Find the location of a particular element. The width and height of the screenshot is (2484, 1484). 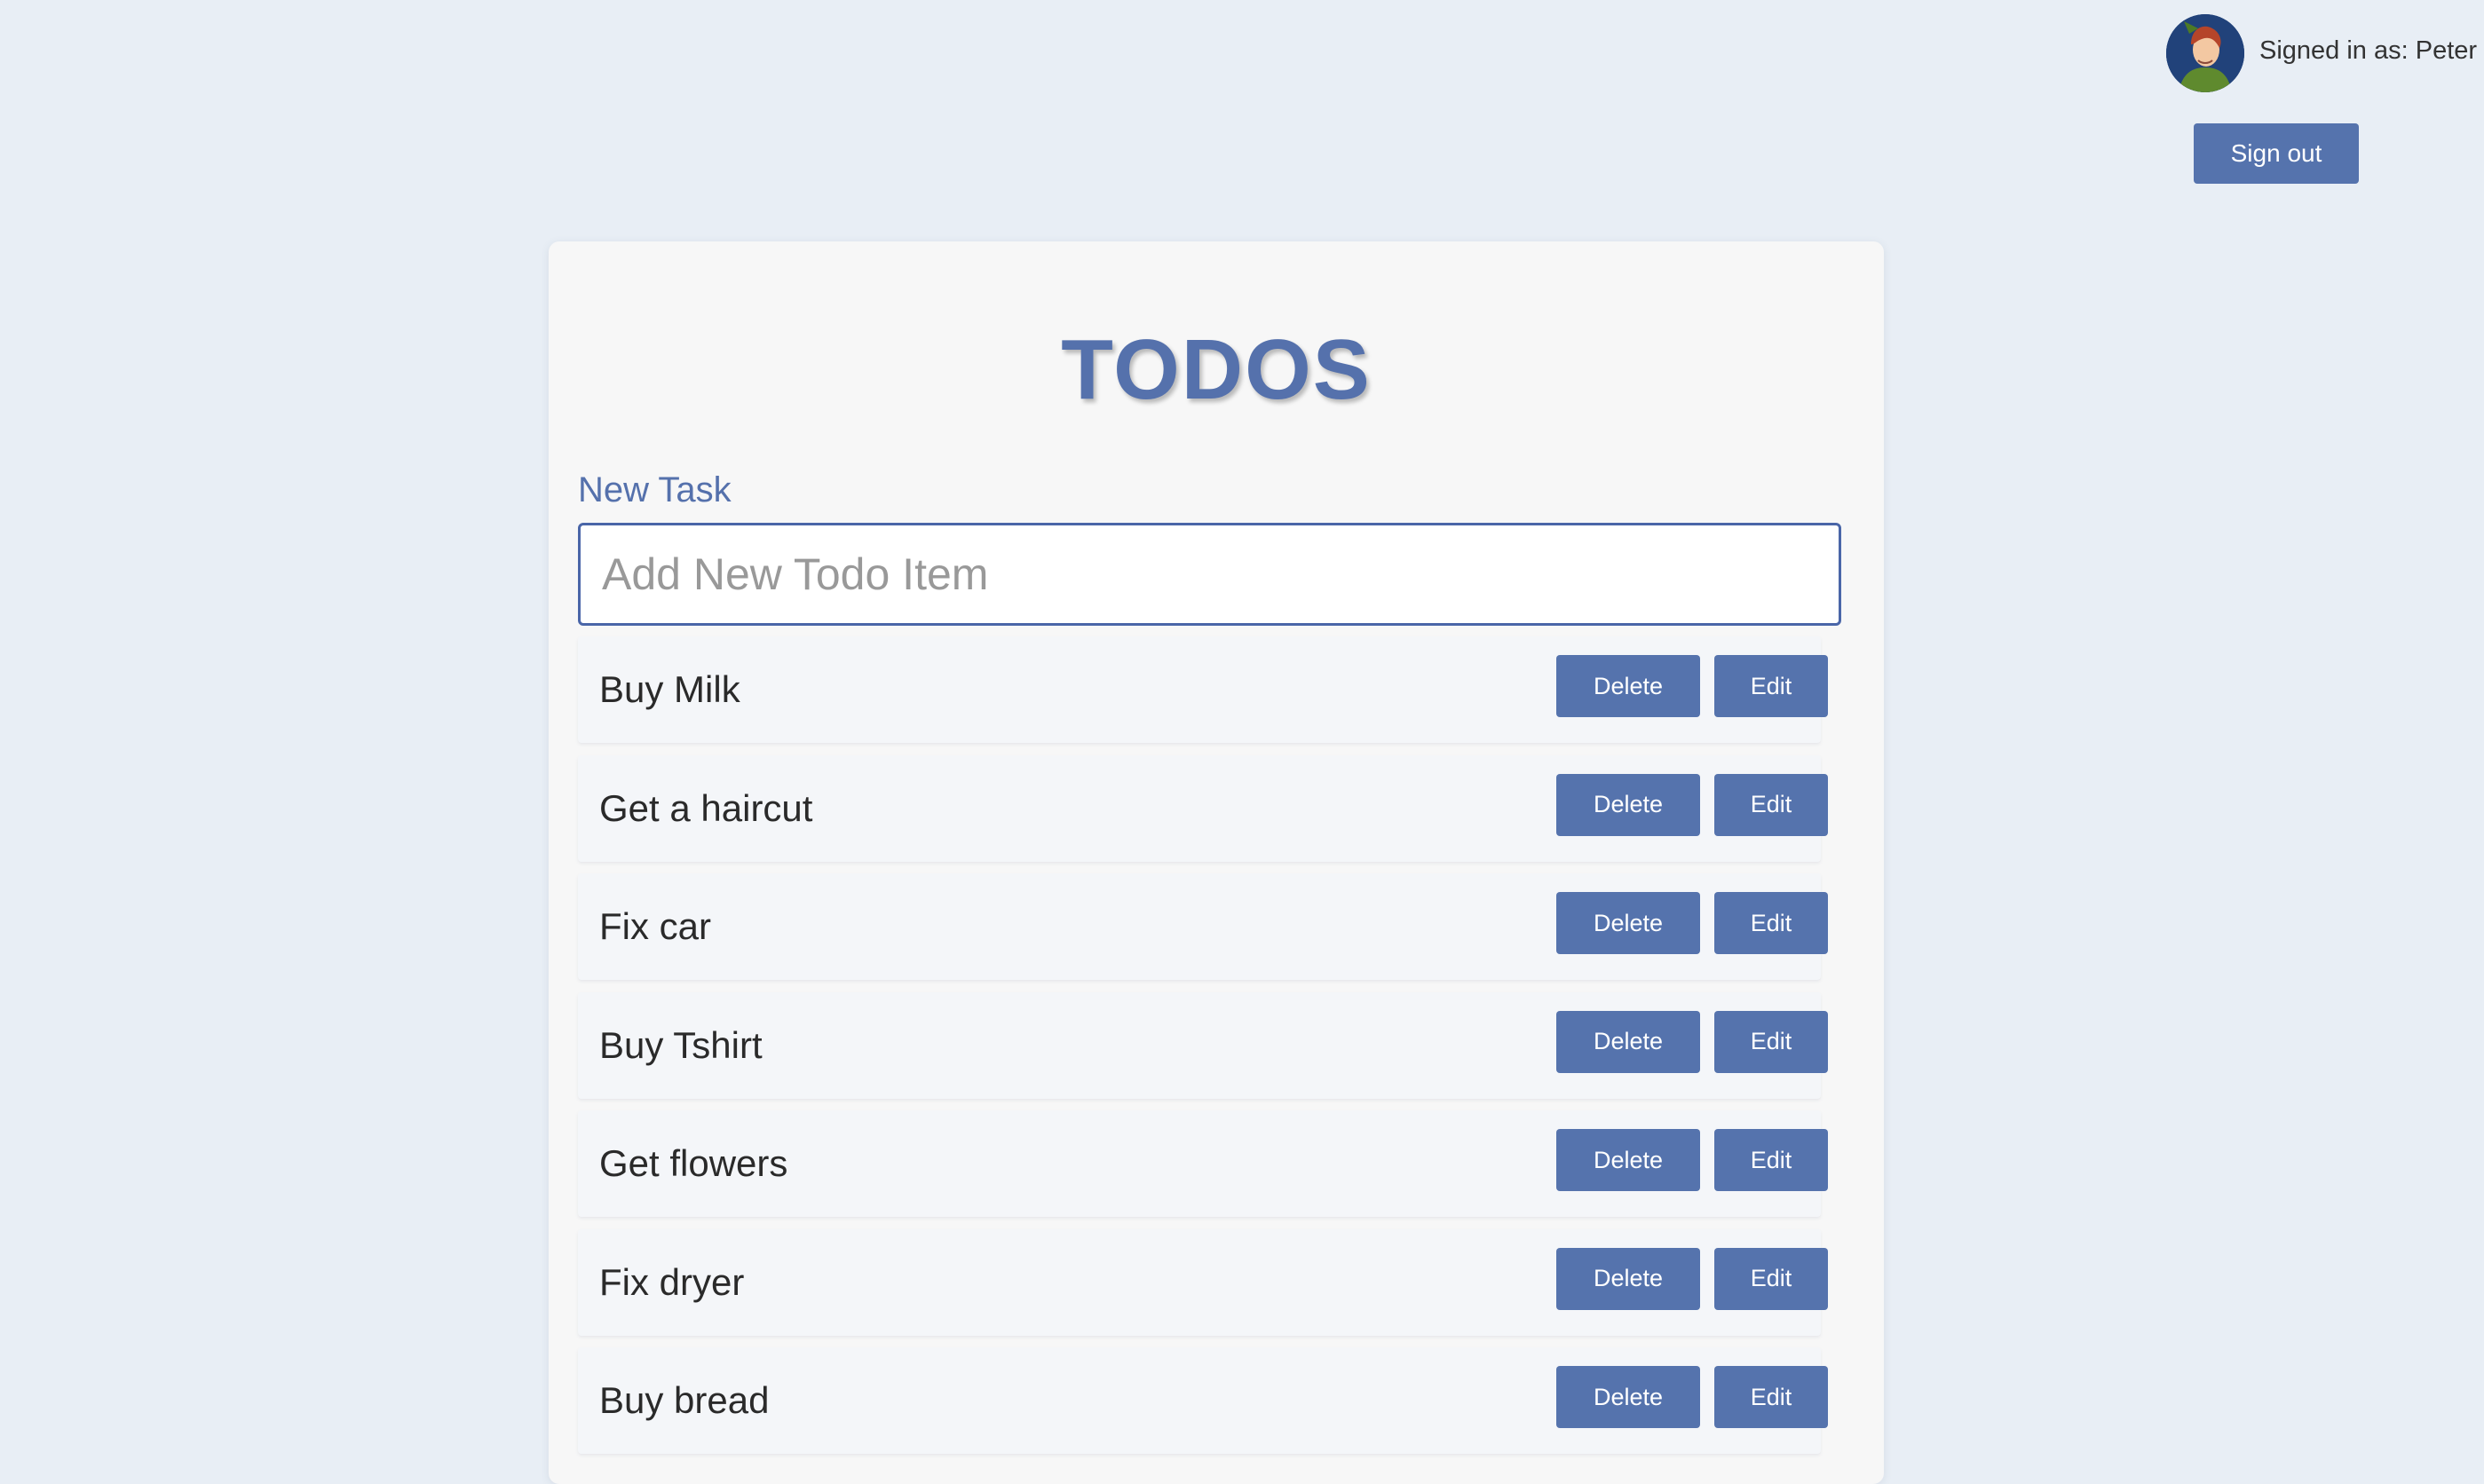

user-avatar-icon is located at coordinates (2205, 53).